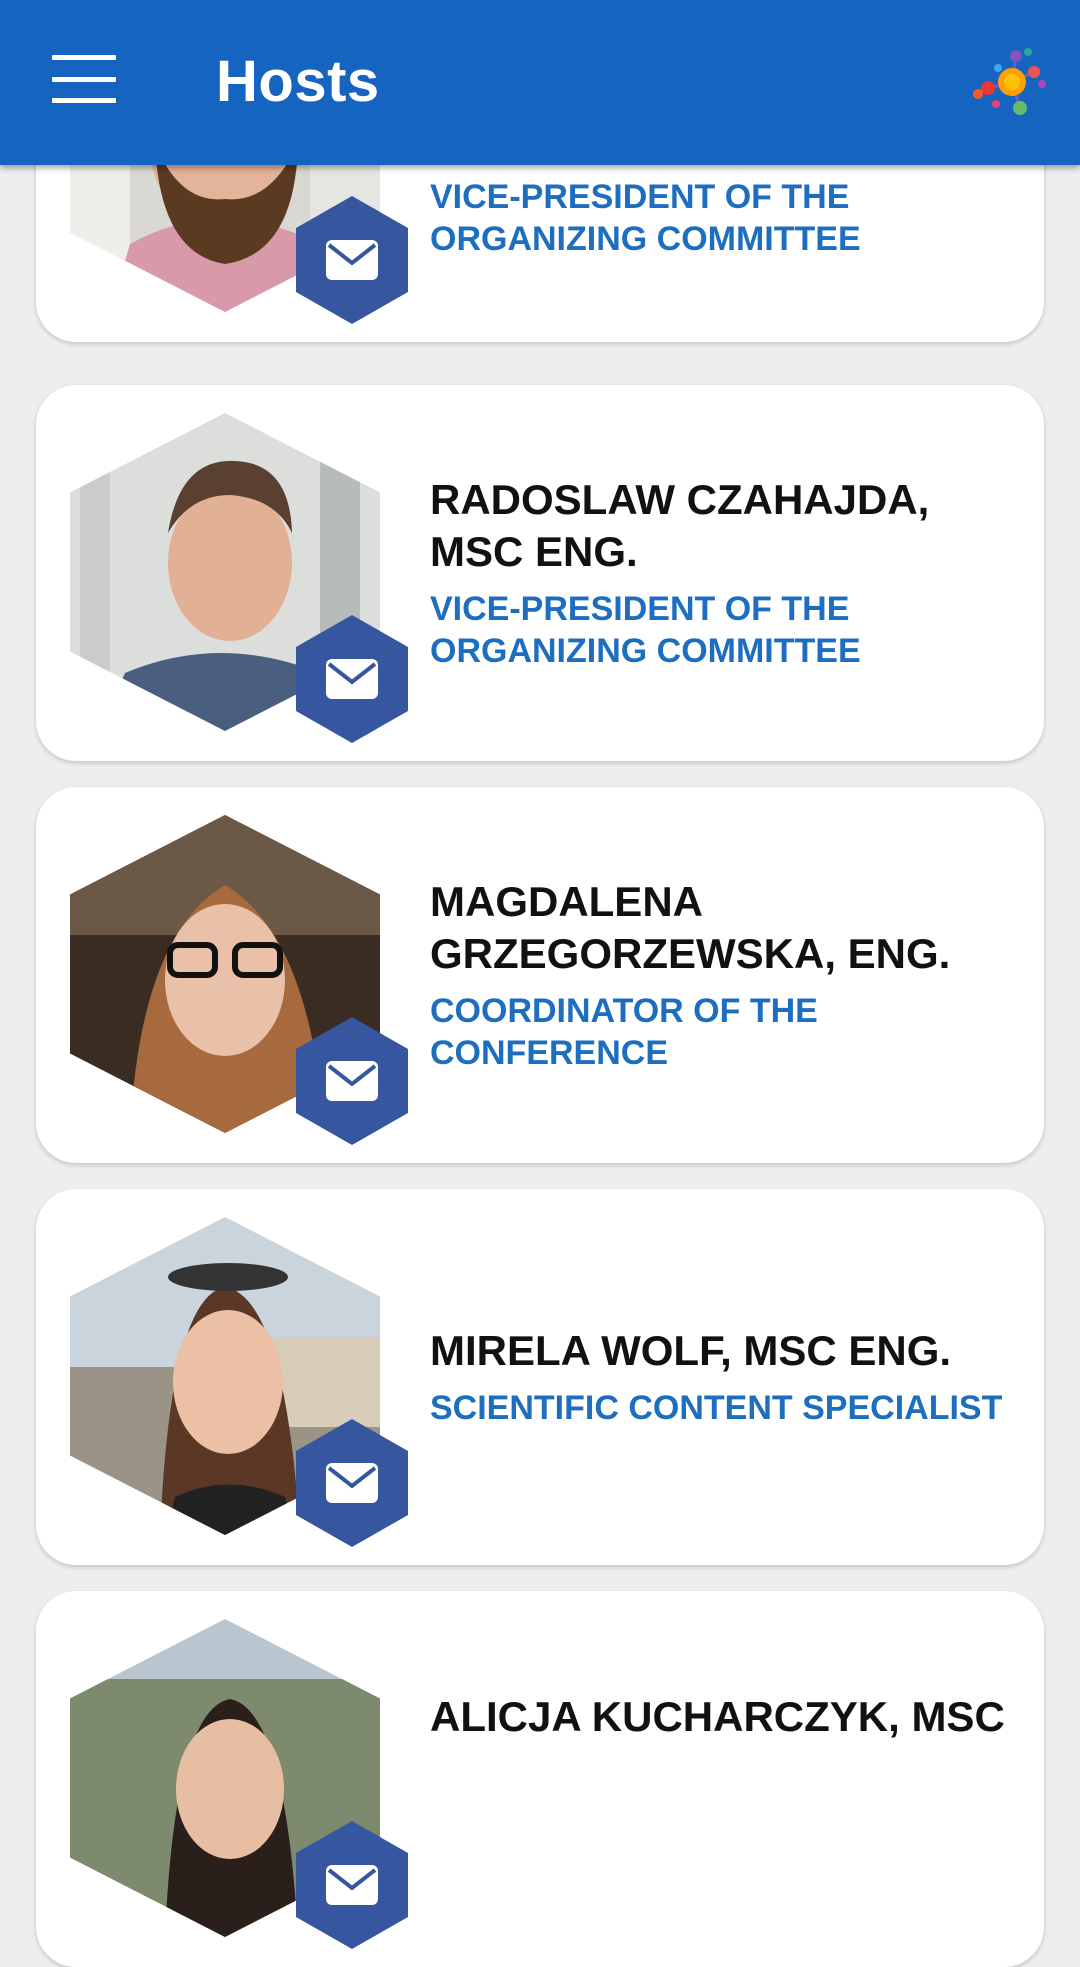 Image resolution: width=1080 pixels, height=1967 pixels. What do you see at coordinates (624, 1032) in the screenshot?
I see `host-role: COORDINATOR OF THE CONFERENCE` at bounding box center [624, 1032].